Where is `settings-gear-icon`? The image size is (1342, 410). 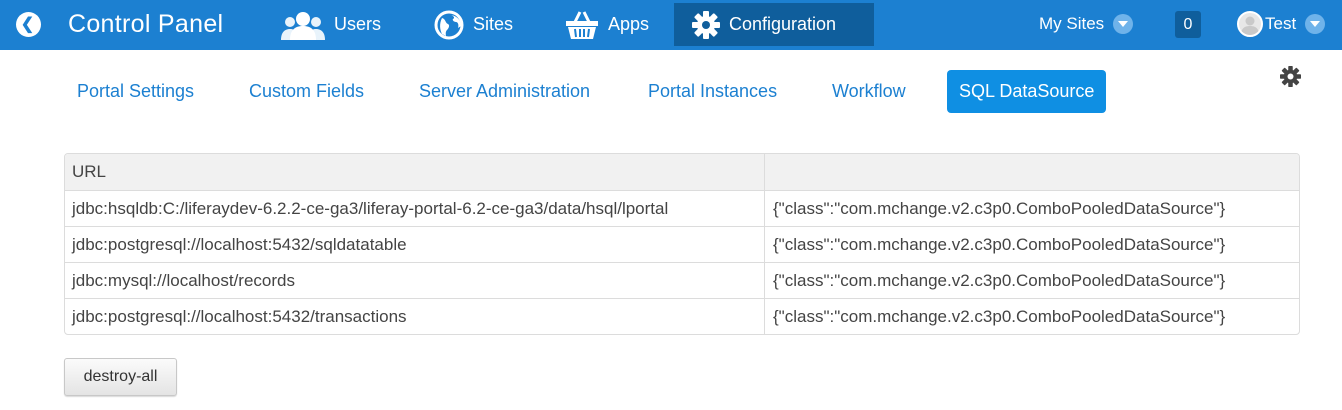
settings-gear-icon is located at coordinates (1290, 79).